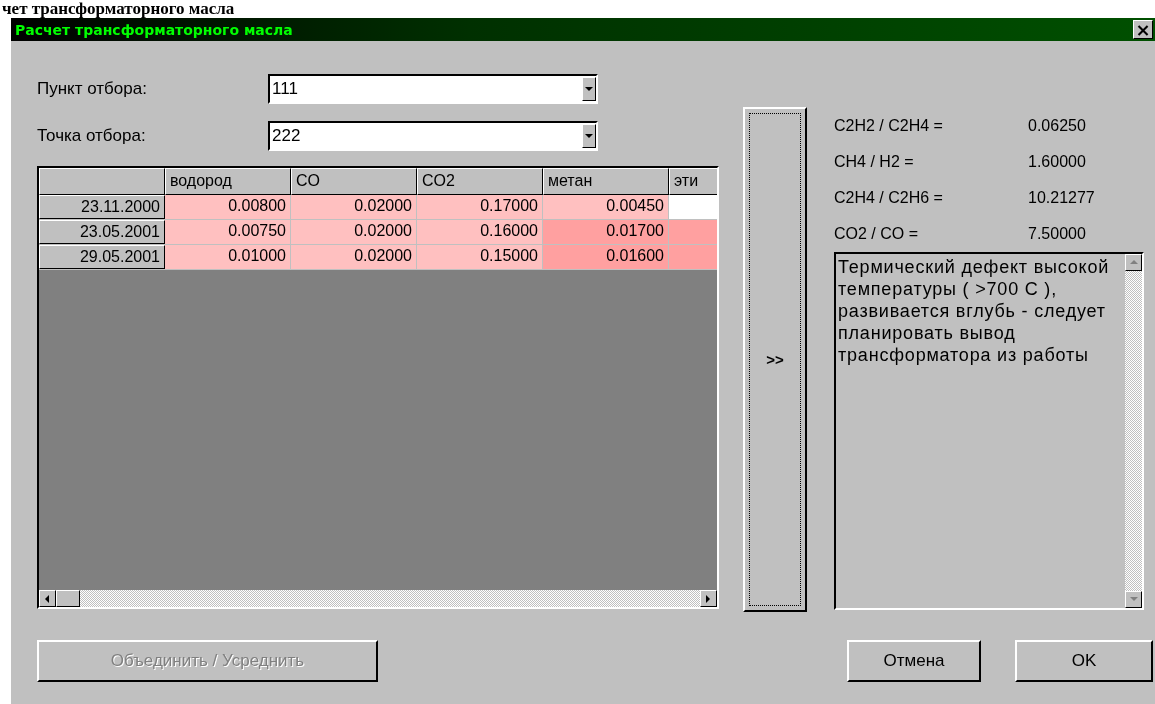  I want to click on row-header: 23.11.2000, so click(102, 207).